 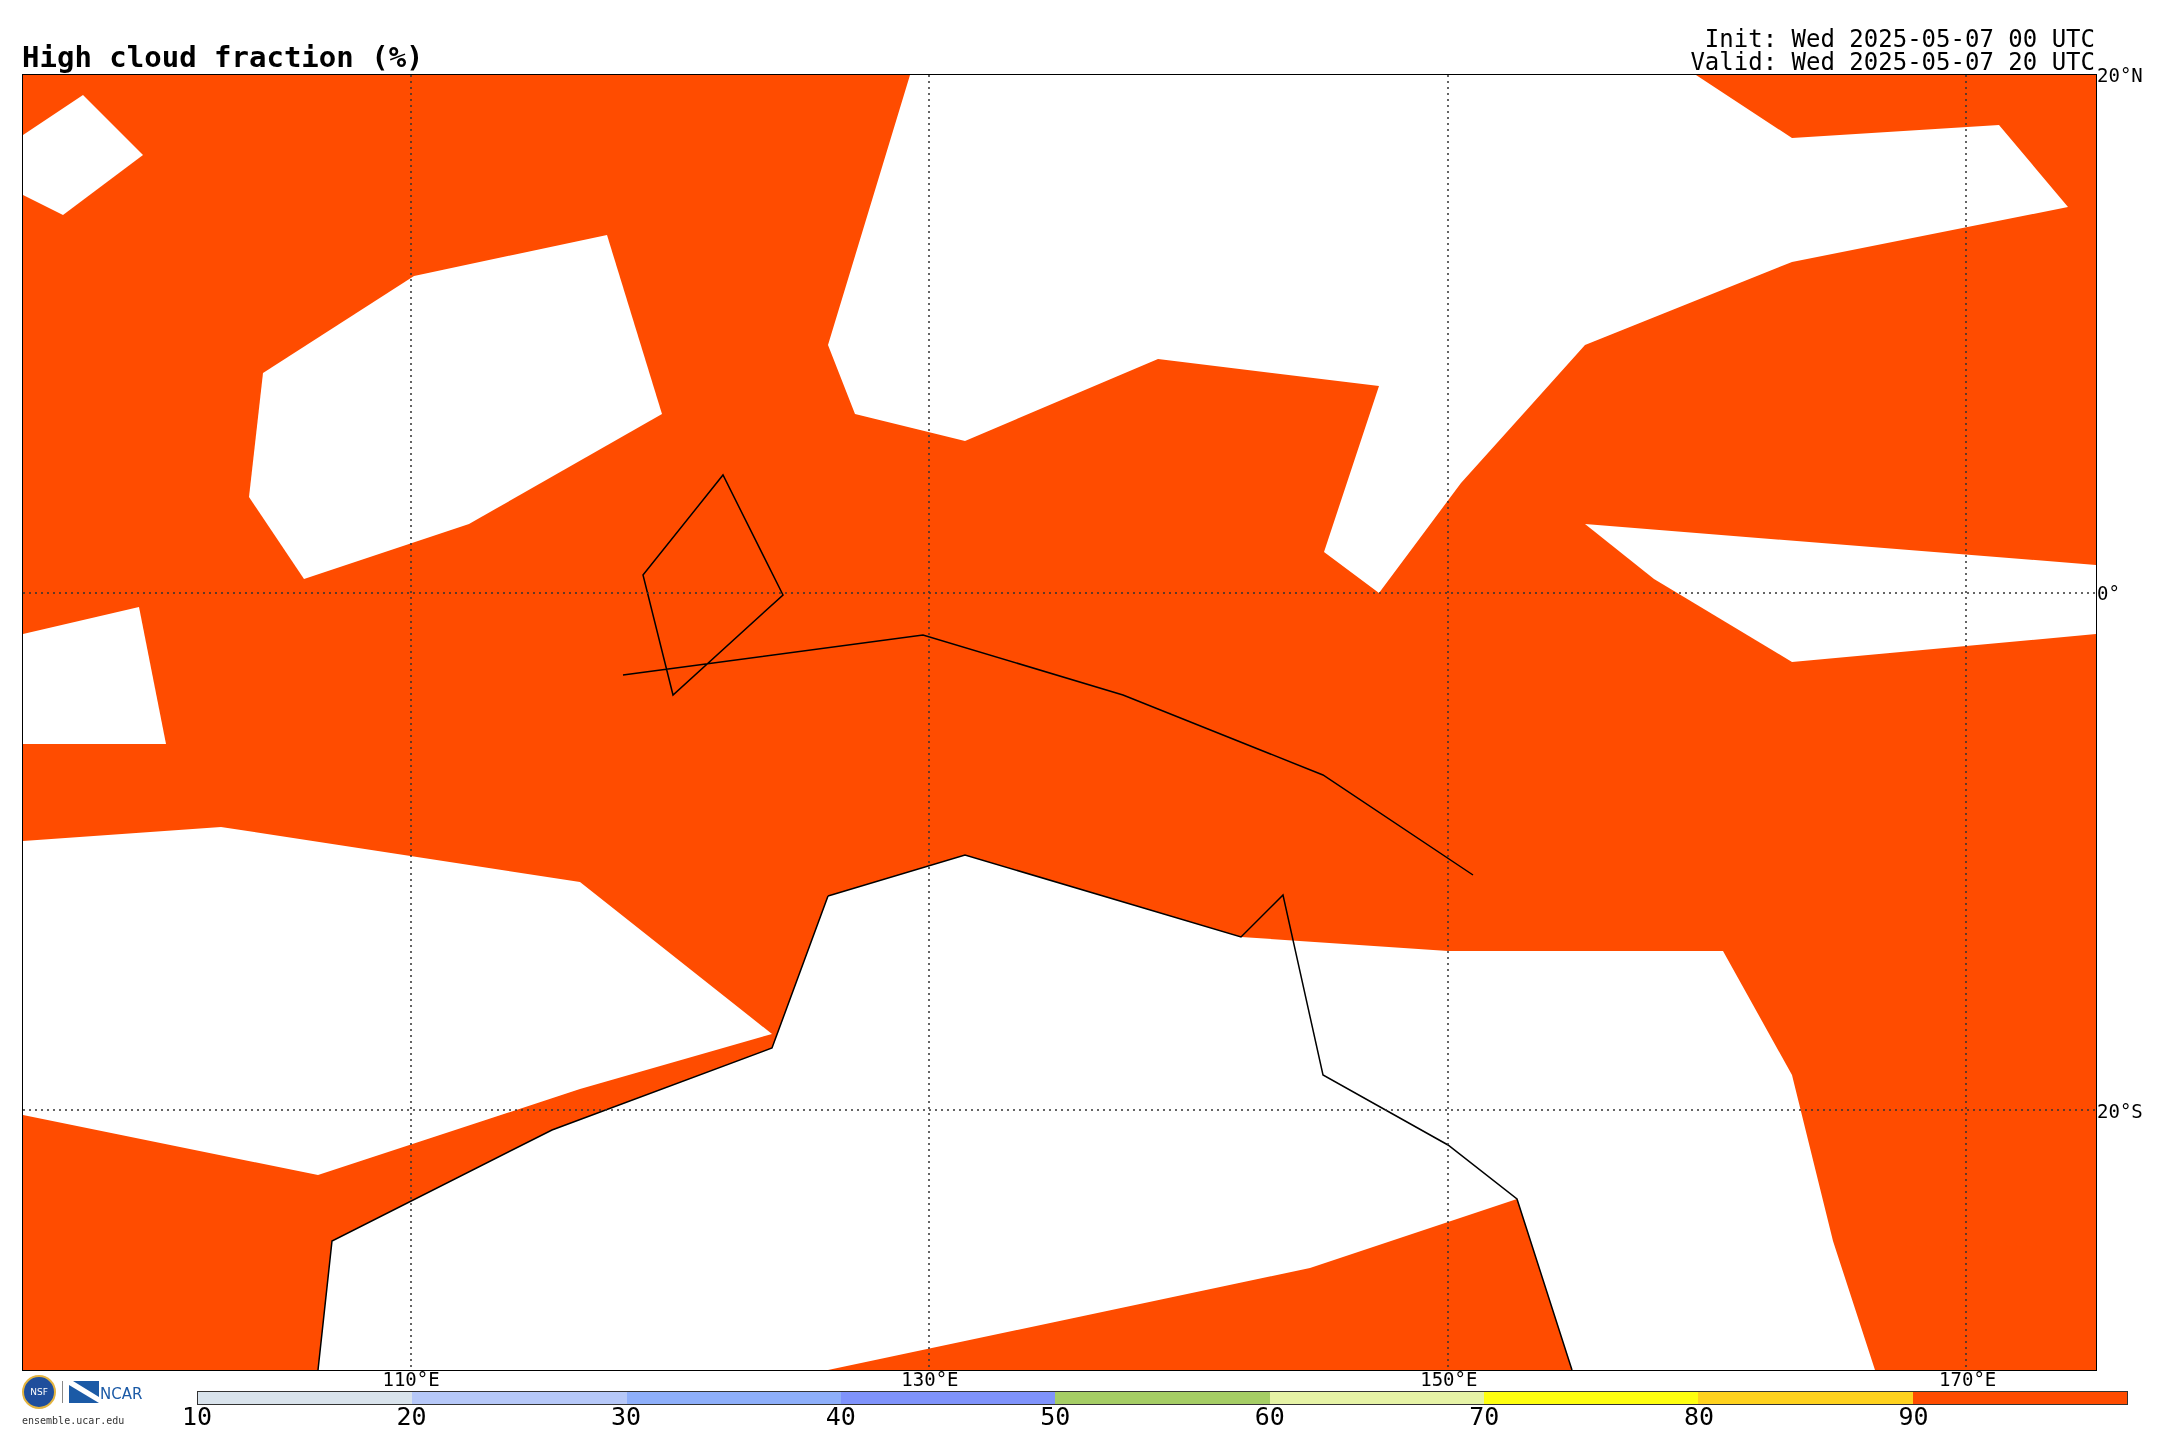 What do you see at coordinates (411, 1417) in the screenshot?
I see `colorbar-tick-label: 20` at bounding box center [411, 1417].